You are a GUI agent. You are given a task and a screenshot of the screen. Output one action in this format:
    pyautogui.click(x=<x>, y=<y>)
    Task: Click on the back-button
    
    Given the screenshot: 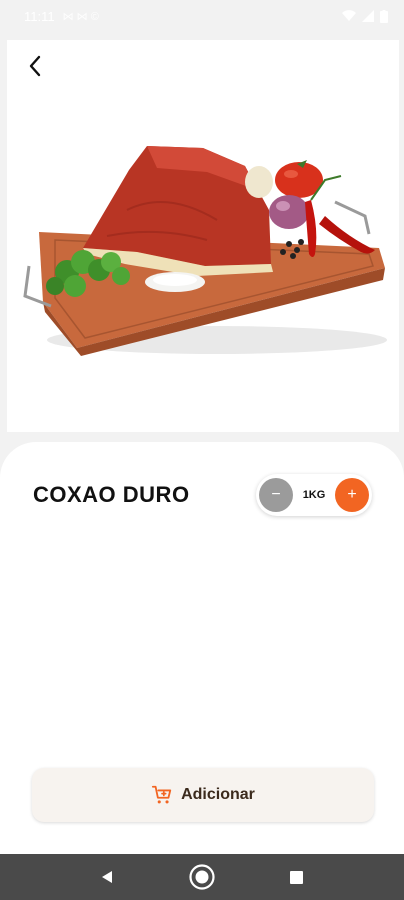 What is the action you would take?
    pyautogui.click(x=35, y=66)
    